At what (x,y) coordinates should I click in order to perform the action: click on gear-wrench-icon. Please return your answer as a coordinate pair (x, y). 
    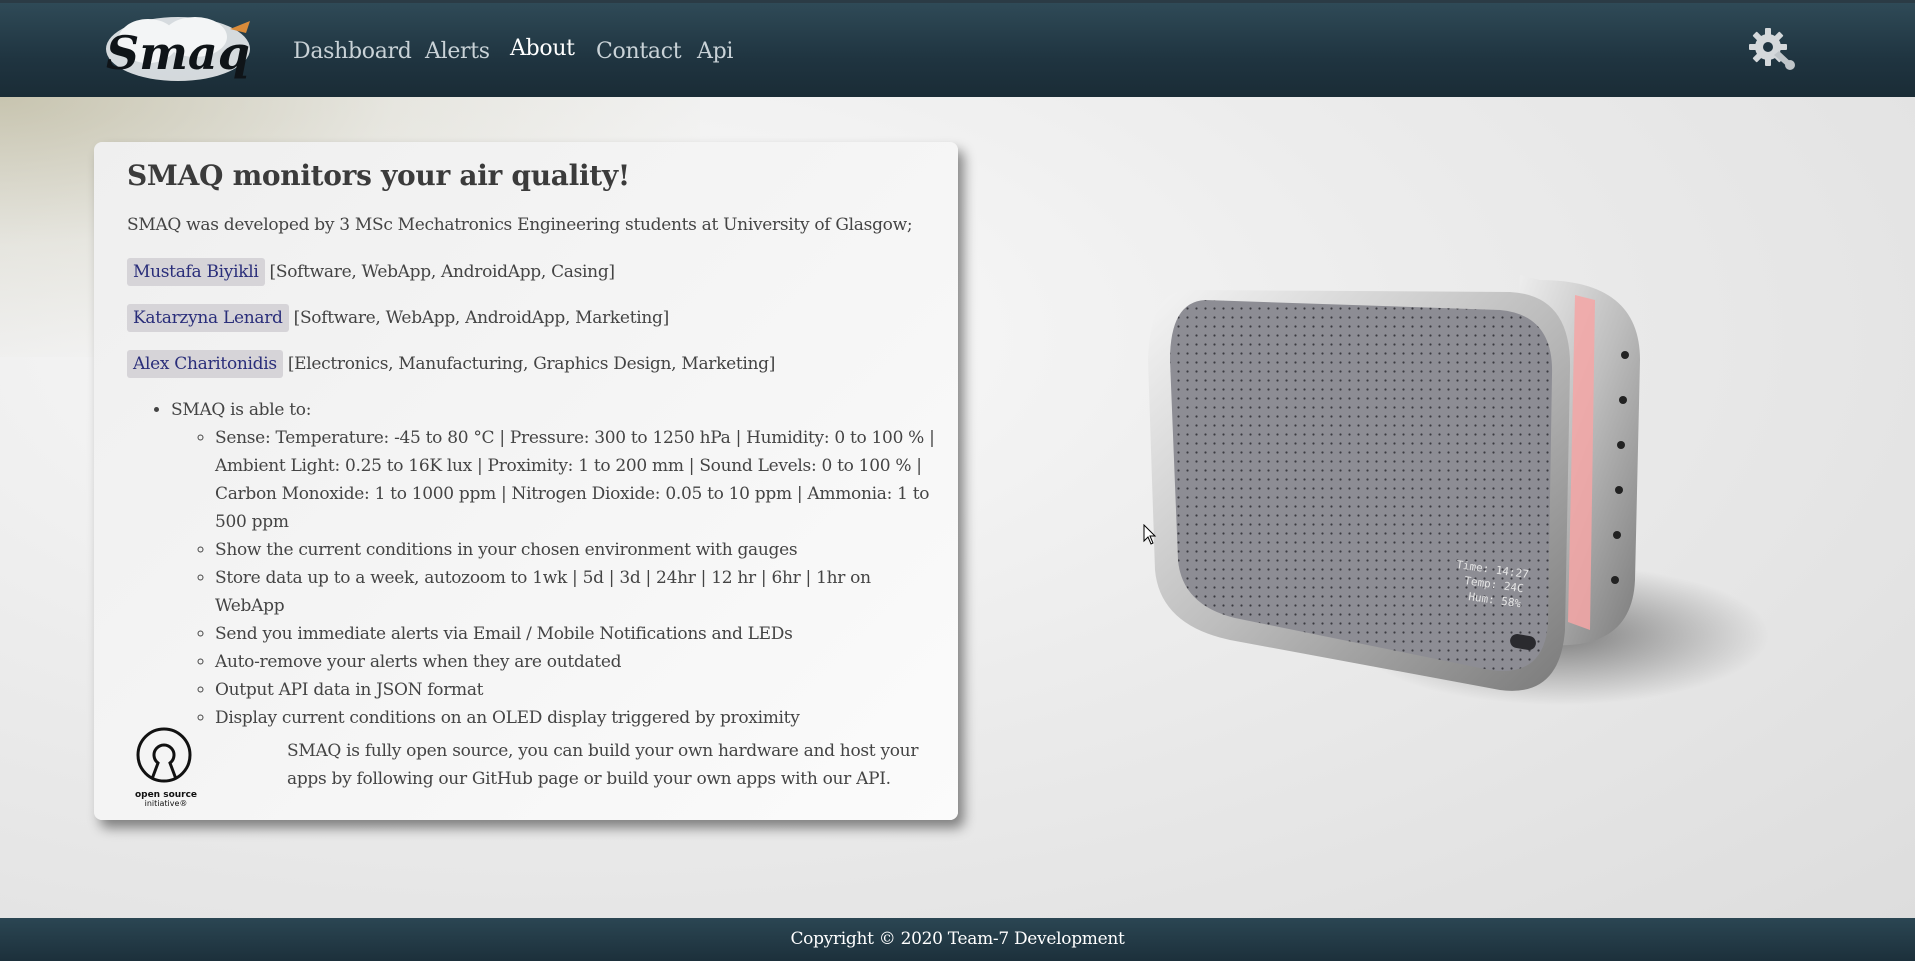
    Looking at the image, I should click on (1772, 49).